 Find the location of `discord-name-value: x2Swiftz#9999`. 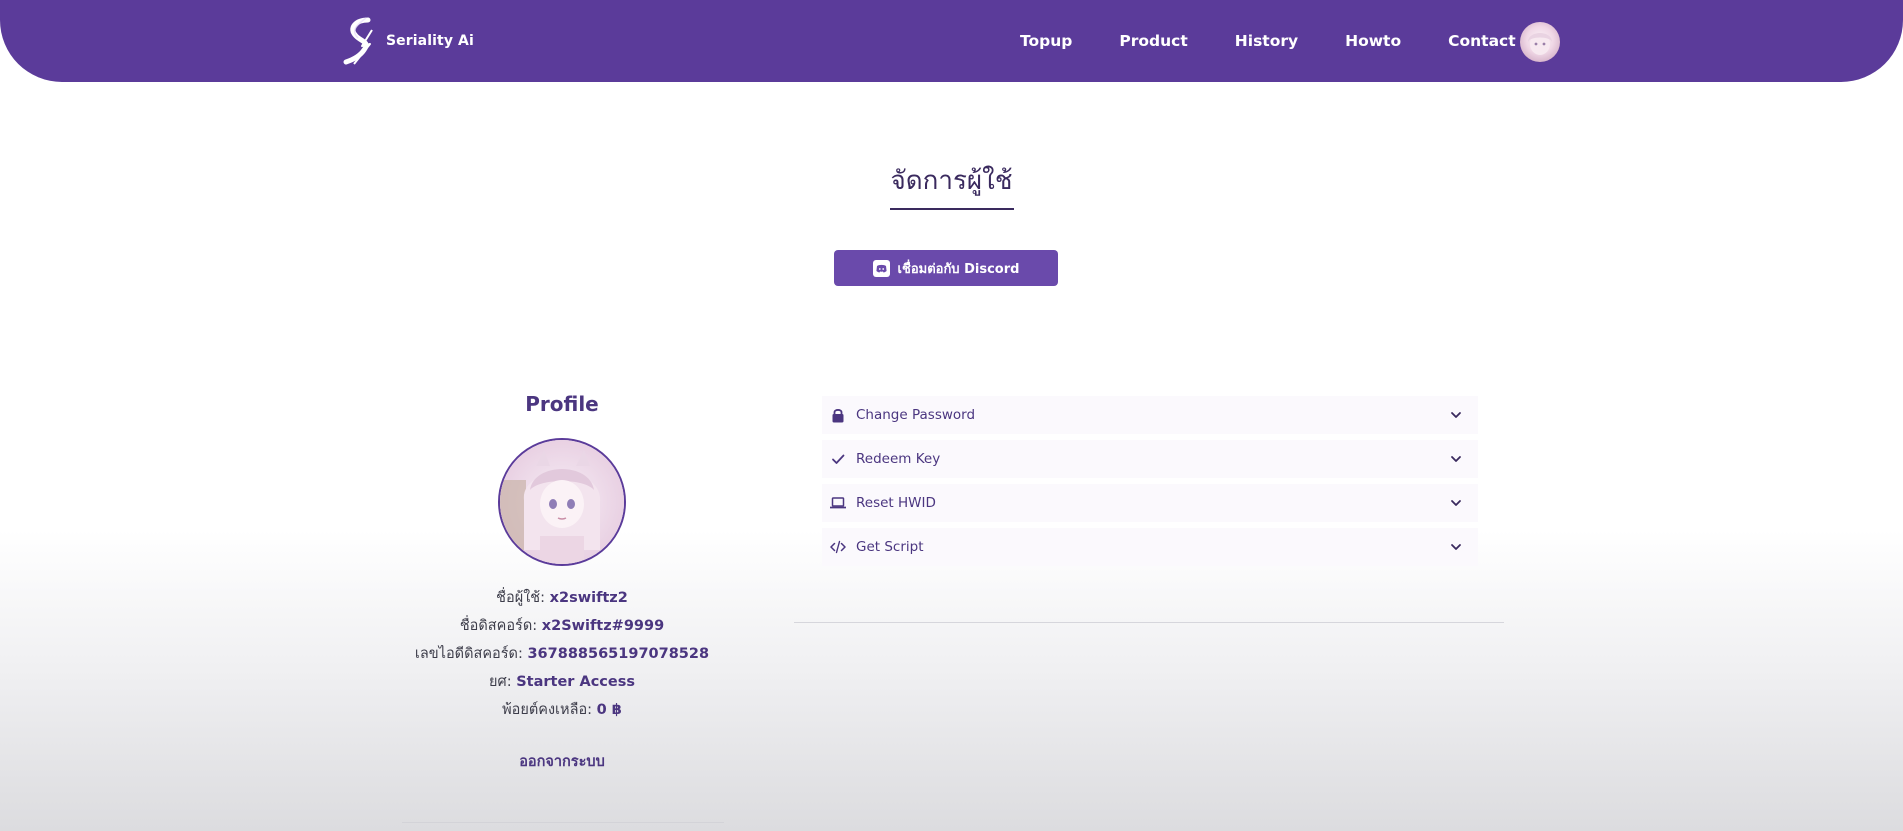

discord-name-value: x2Swiftz#9999 is located at coordinates (603, 626).